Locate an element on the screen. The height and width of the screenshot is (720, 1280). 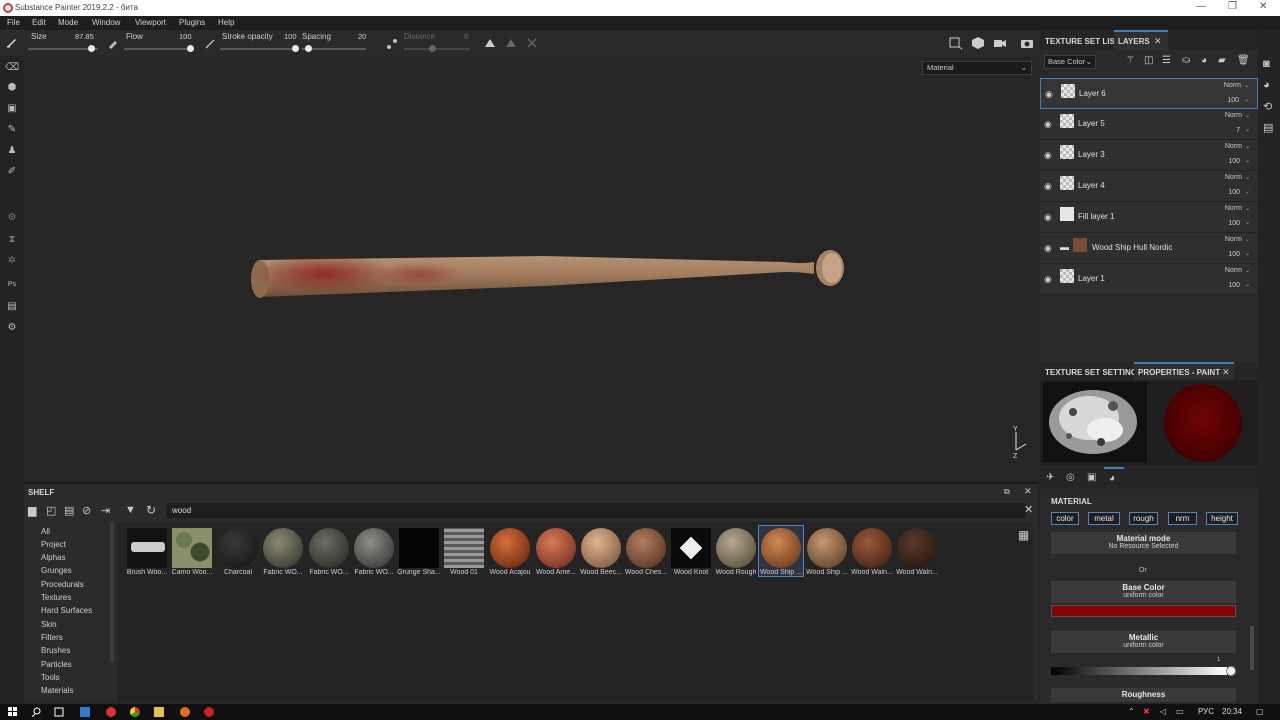
transform-icon is located at coordinates (532, 43).